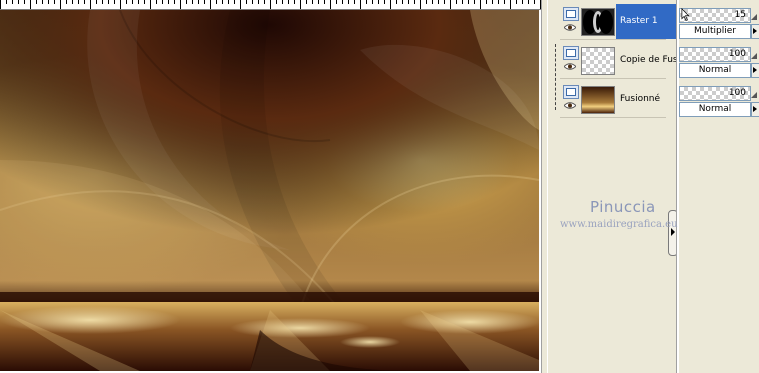 The image size is (759, 373). Describe the element at coordinates (626, 22) in the screenshot. I see `layer-row-raster-1: Raster 1` at that location.